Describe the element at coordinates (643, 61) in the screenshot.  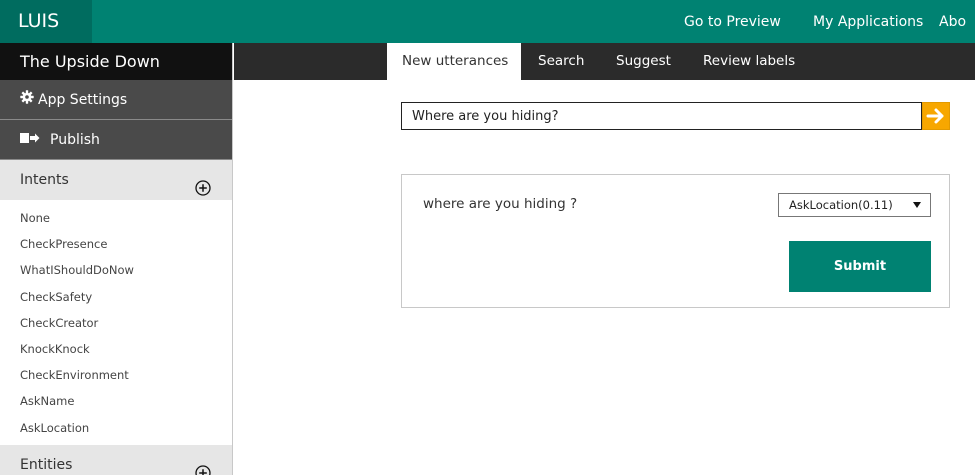
I see `tab-suggest: Suggest` at that location.